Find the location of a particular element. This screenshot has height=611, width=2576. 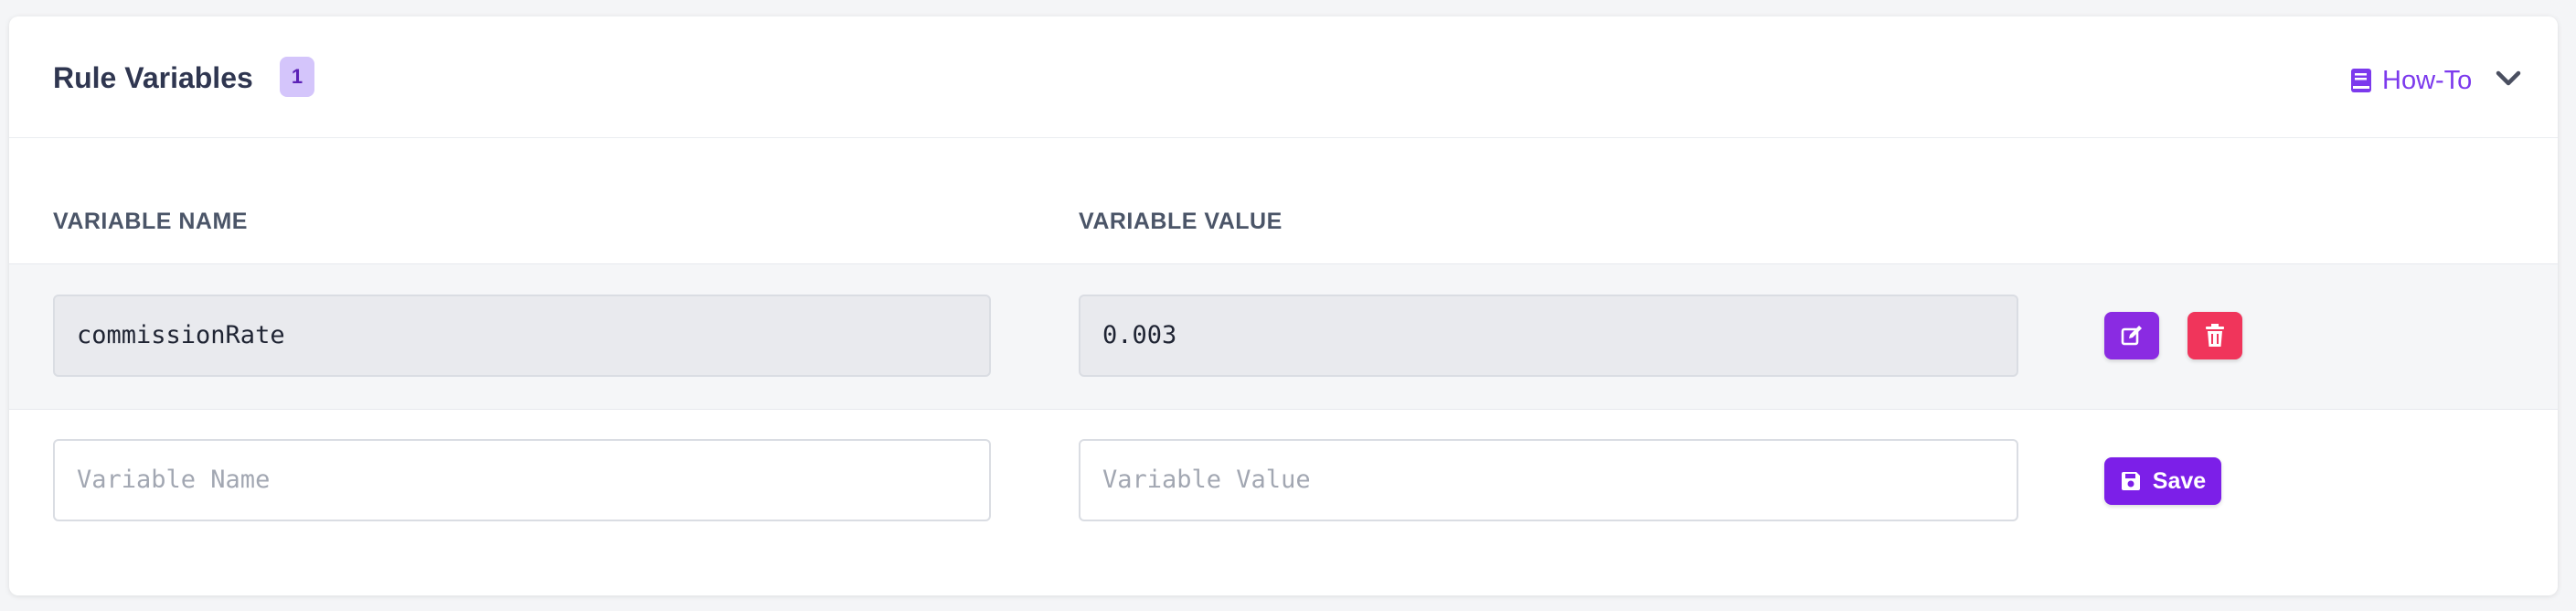

edit-button is located at coordinates (2131, 336).